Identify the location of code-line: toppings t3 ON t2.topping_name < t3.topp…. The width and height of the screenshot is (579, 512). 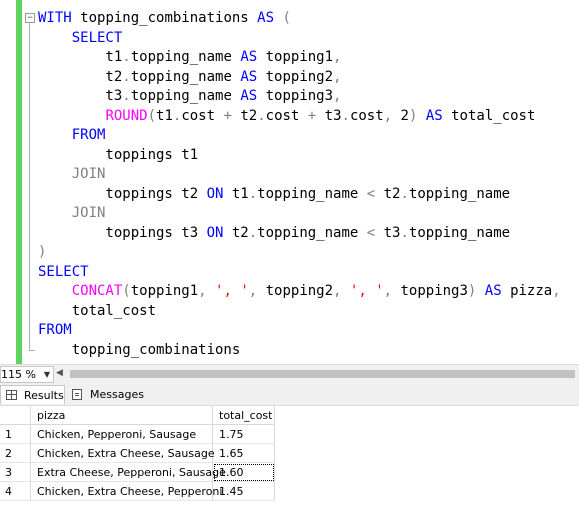
(274, 233).